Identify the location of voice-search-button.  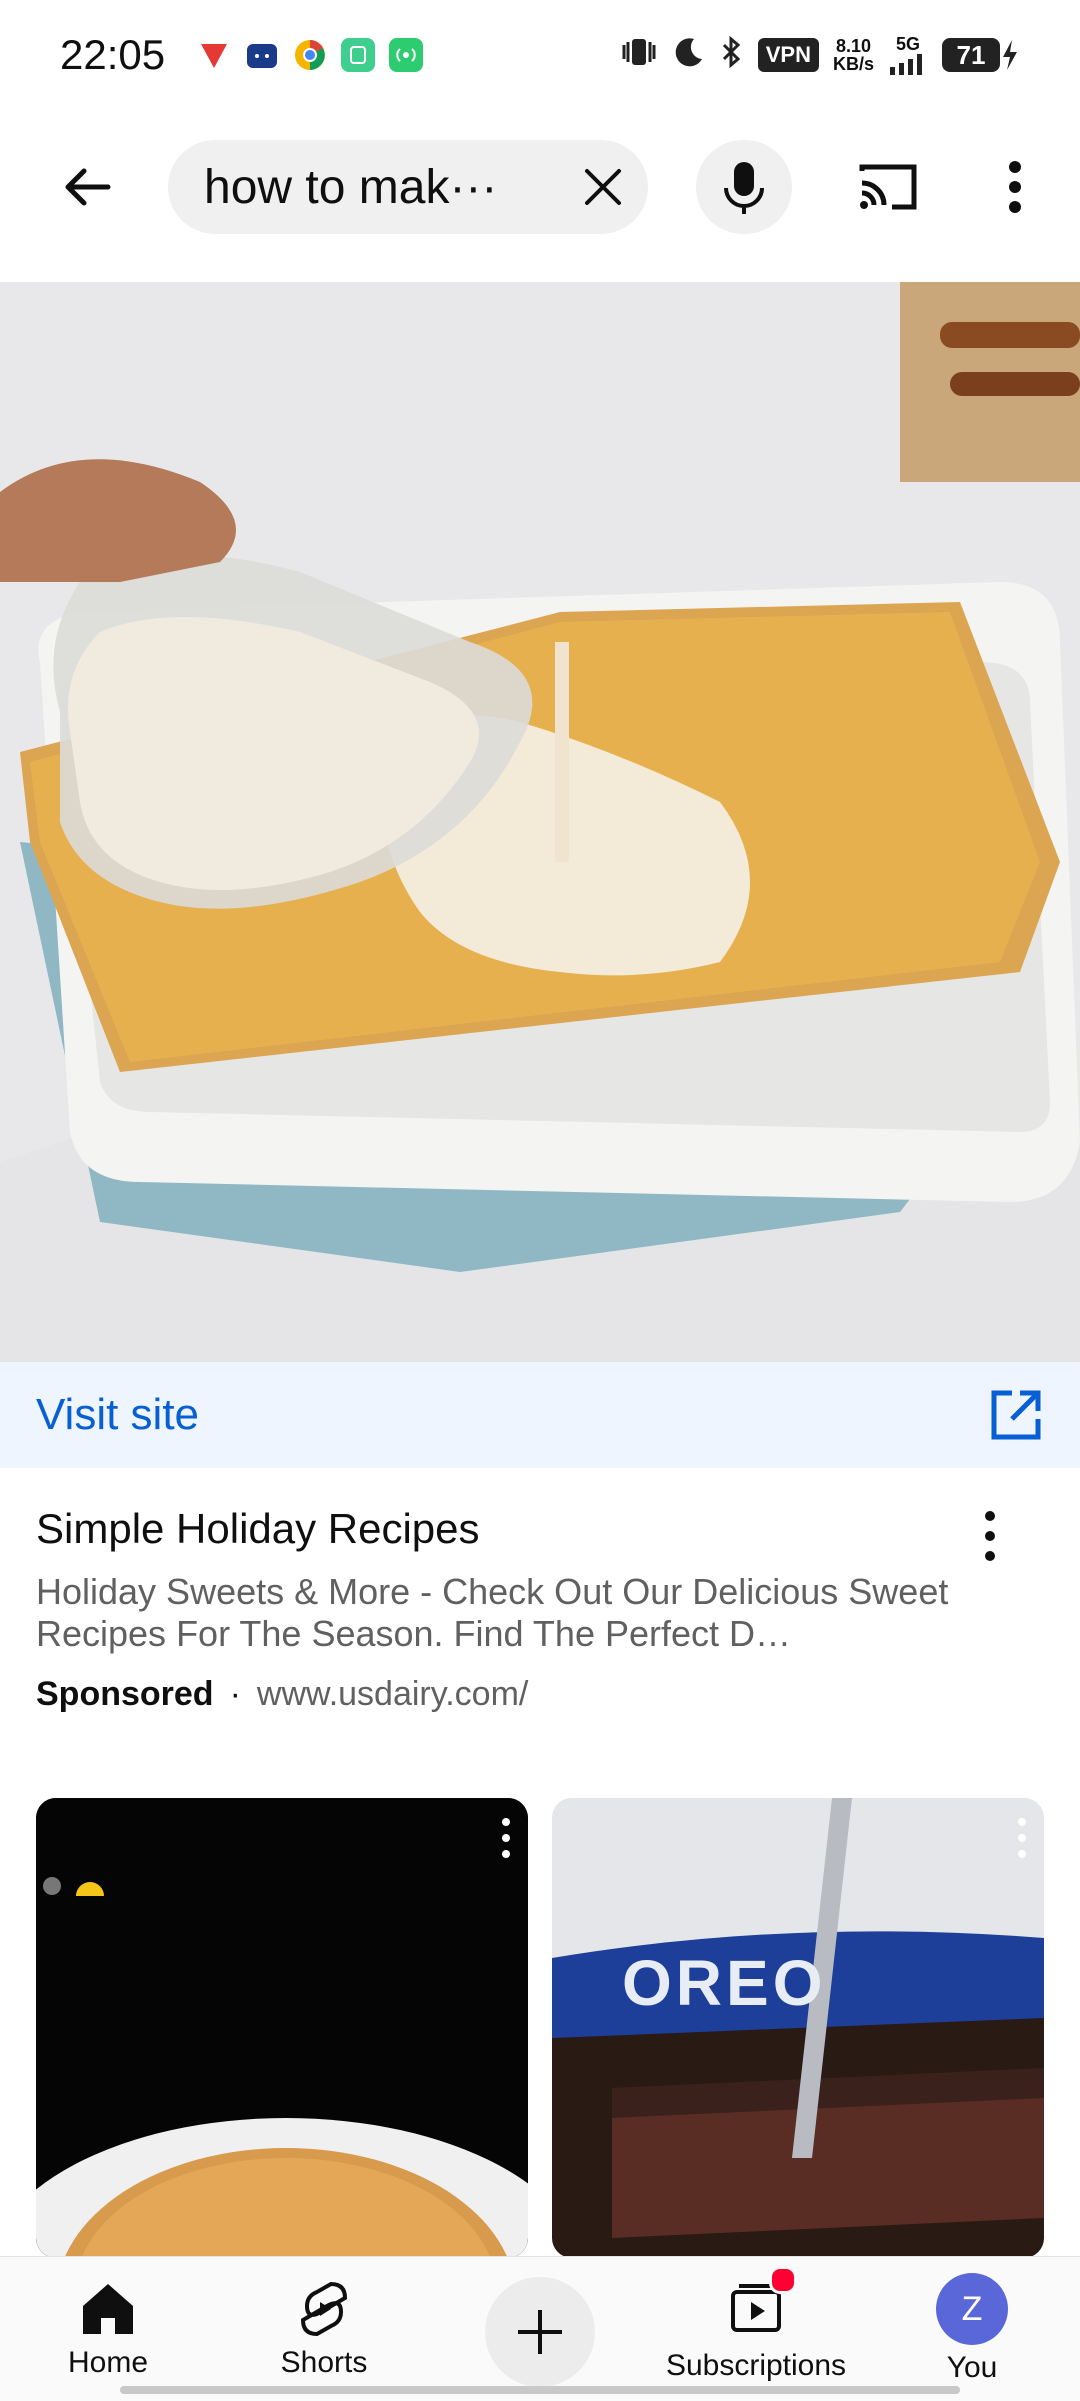
(744, 187).